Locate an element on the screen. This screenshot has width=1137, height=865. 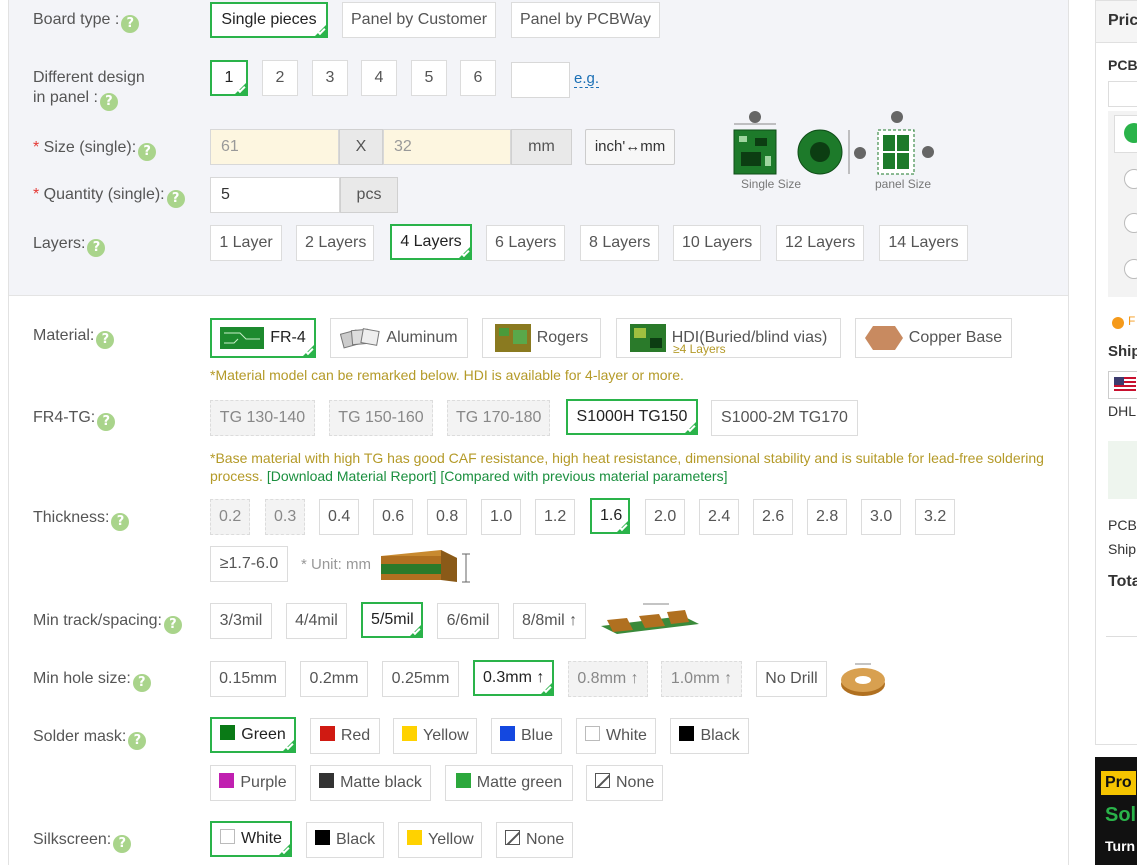
tg-option-170-180: TG 170-180 is located at coordinates (498, 418).